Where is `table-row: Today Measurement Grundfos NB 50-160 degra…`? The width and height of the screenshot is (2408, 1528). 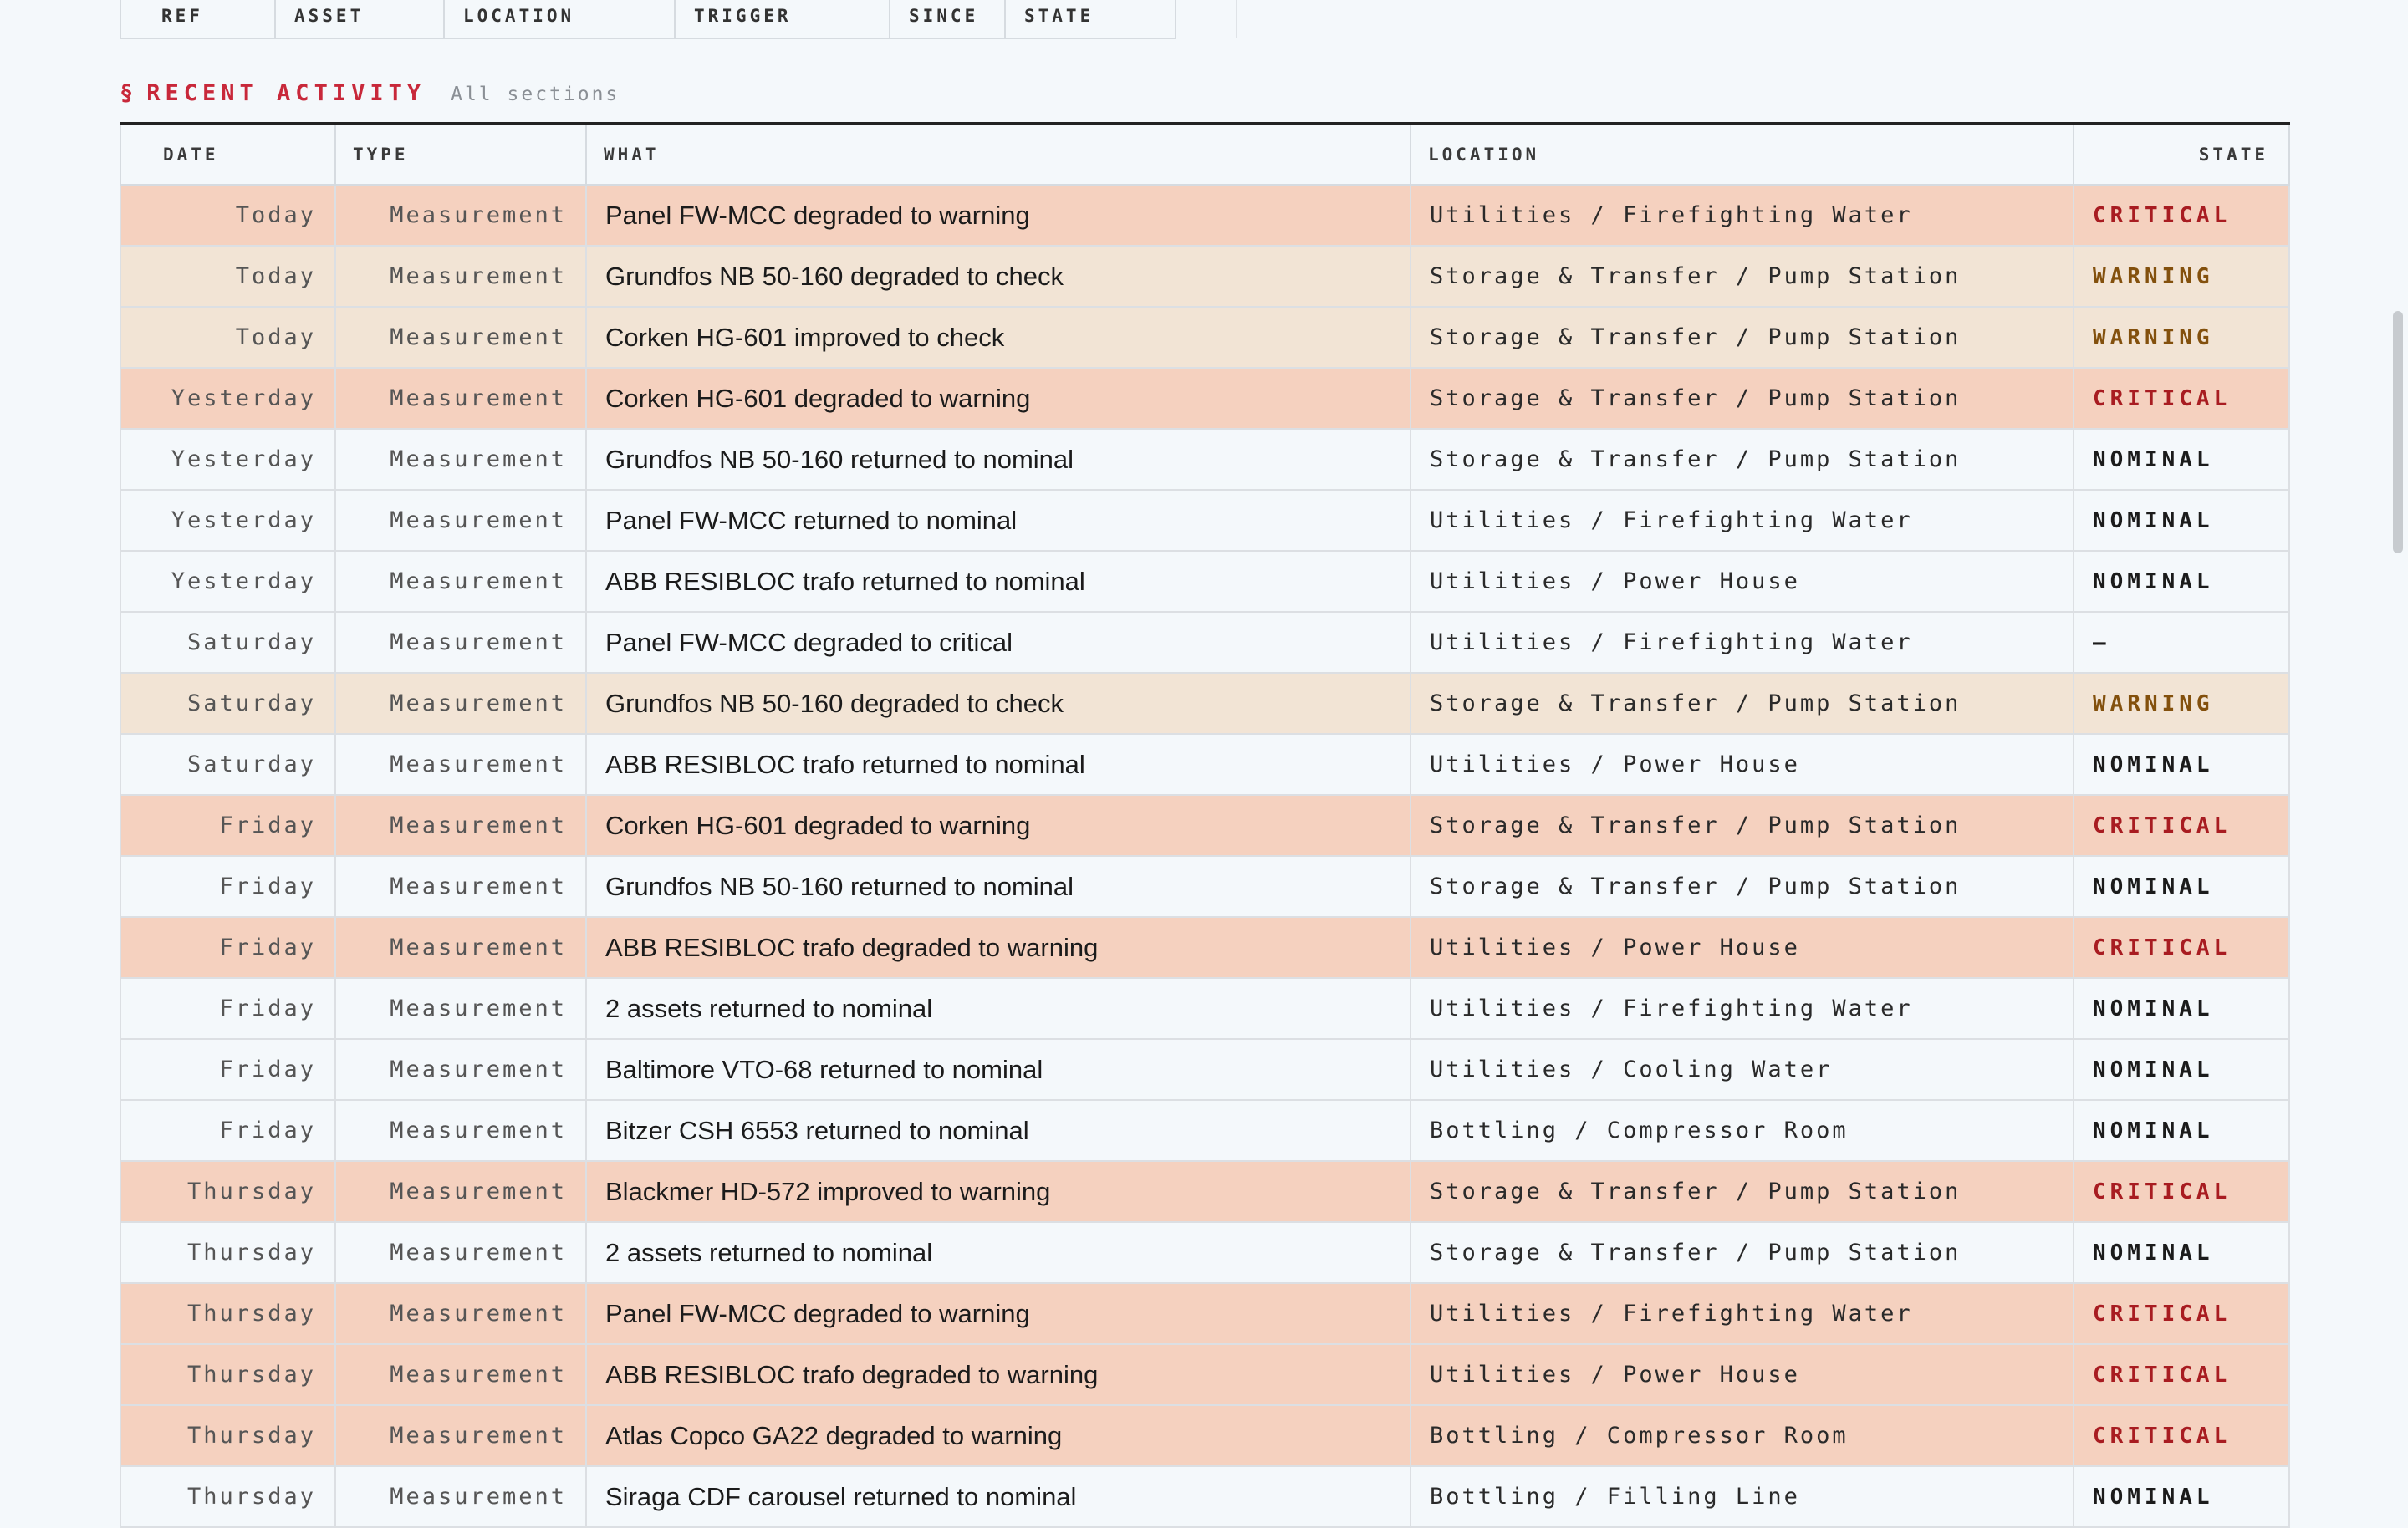
table-row: Today Measurement Grundfos NB 50-160 degra… is located at coordinates (1205, 276).